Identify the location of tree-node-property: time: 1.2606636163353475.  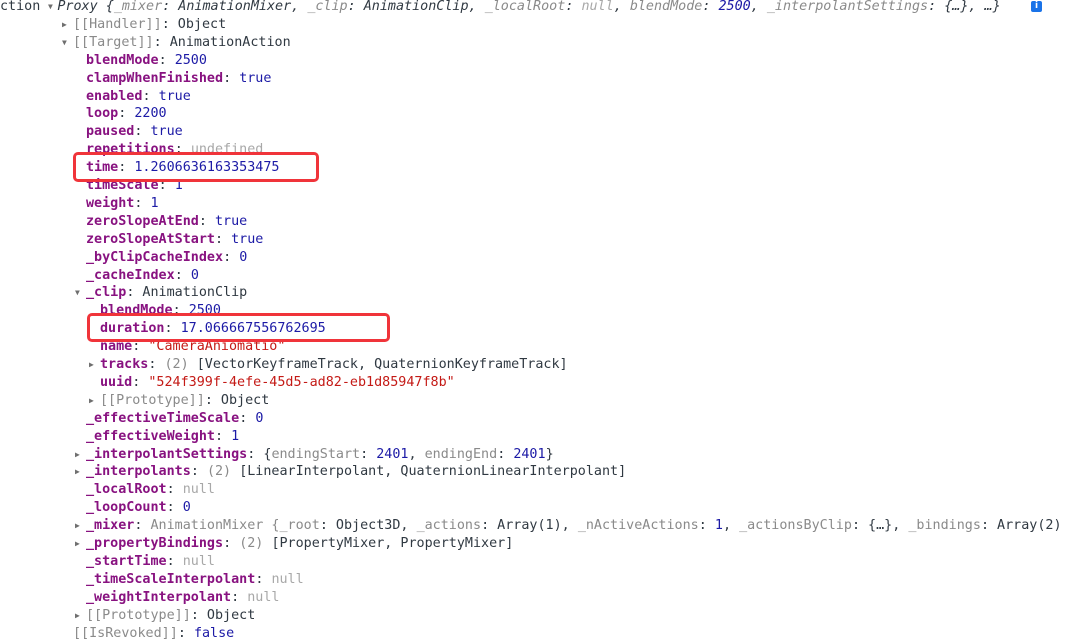
(183, 168).